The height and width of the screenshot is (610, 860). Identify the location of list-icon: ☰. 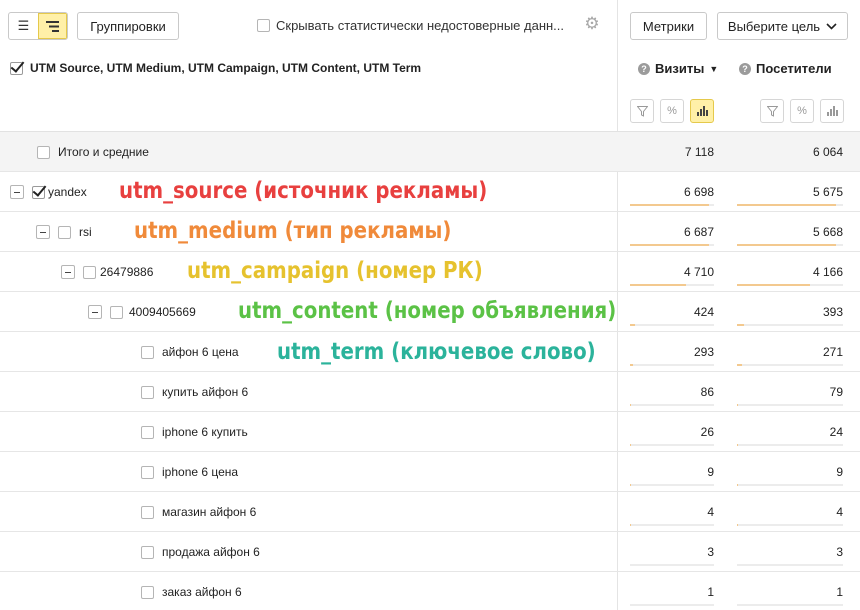
(23, 25).